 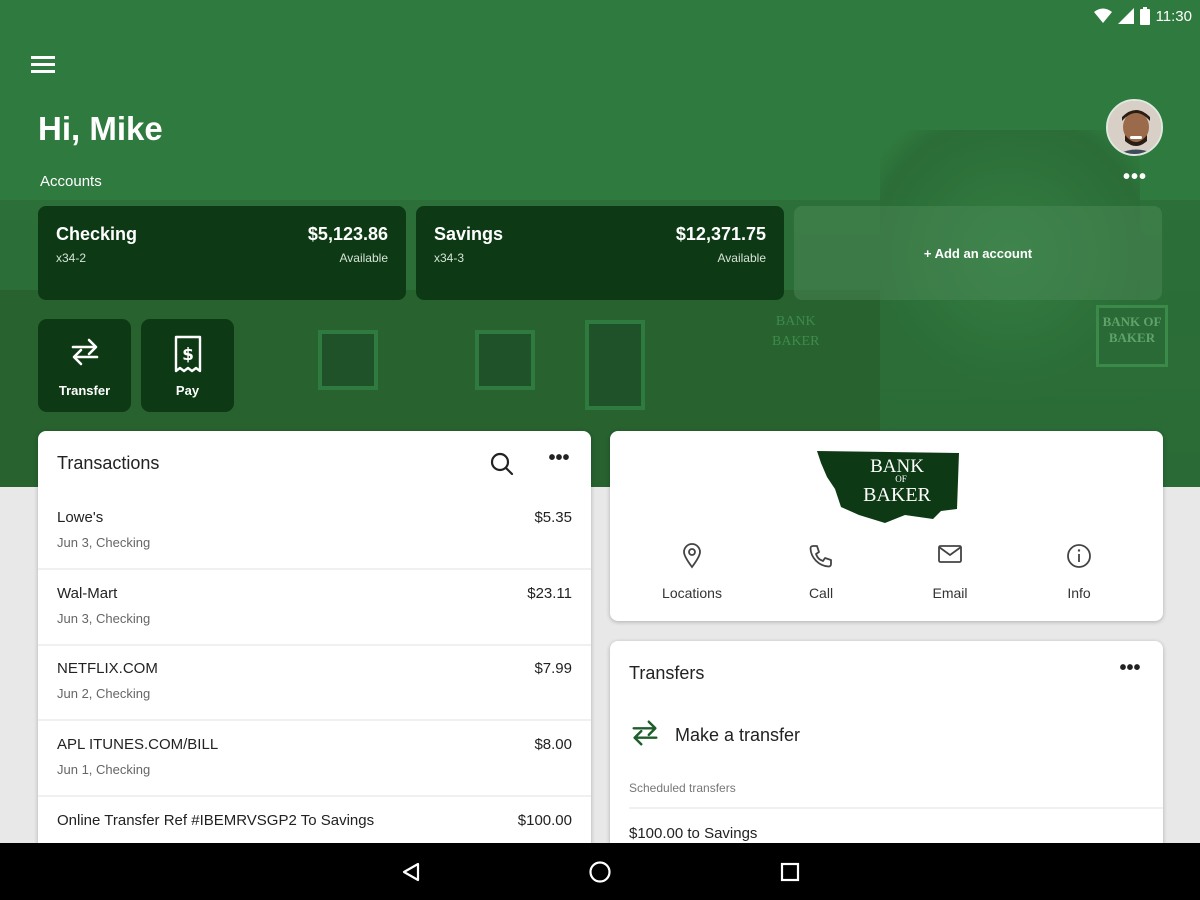 What do you see at coordinates (549, 593) in the screenshot?
I see `transaction-amount: $23.11` at bounding box center [549, 593].